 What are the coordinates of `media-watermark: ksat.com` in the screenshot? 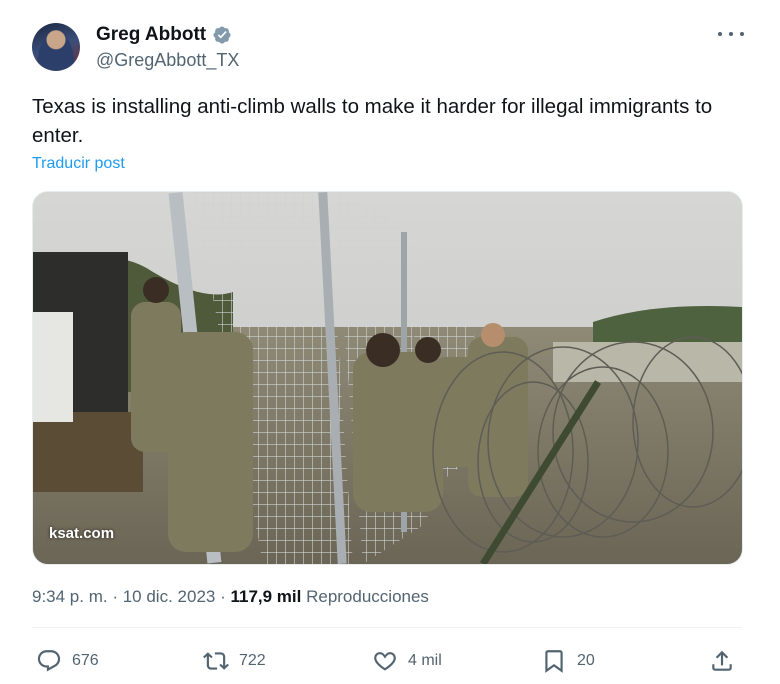 It's located at (82, 533).